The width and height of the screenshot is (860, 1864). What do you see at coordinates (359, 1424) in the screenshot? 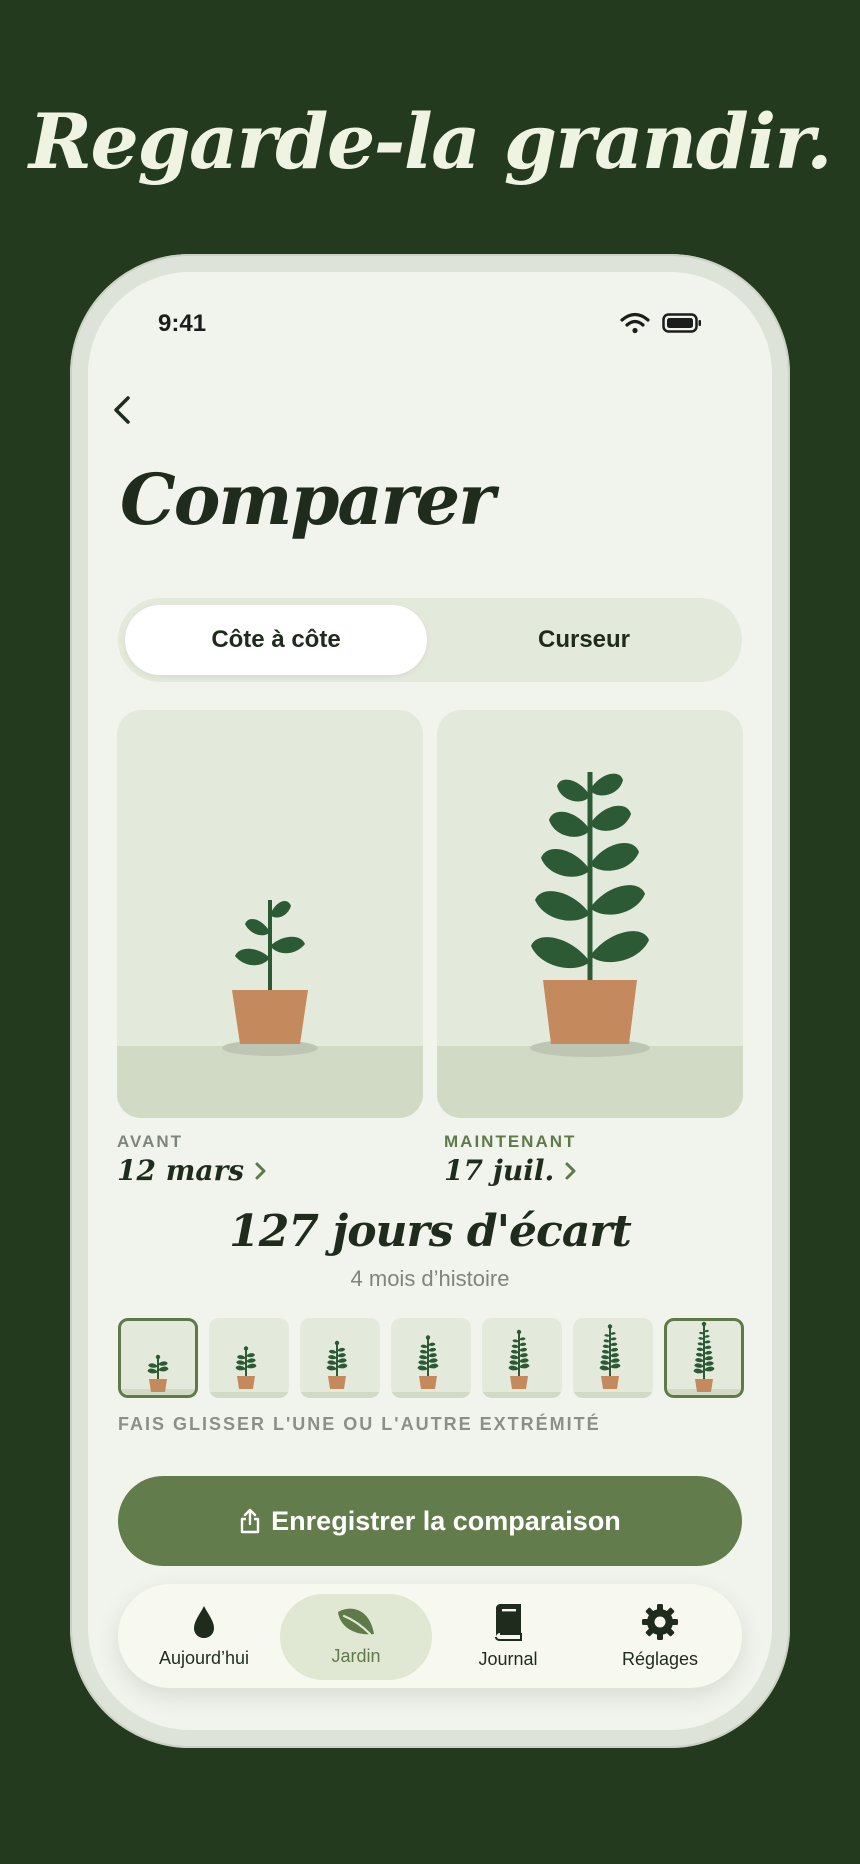
I see `drag-hint: FAIS GLISSER L'UNE OU L'AUTRE EXTRÉMITÉ` at bounding box center [359, 1424].